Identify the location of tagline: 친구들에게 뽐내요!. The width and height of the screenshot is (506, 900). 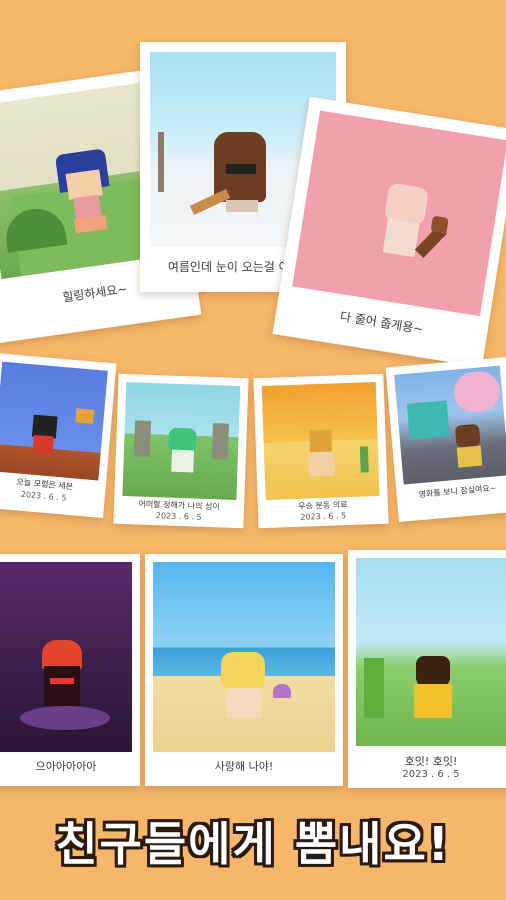
(253, 844).